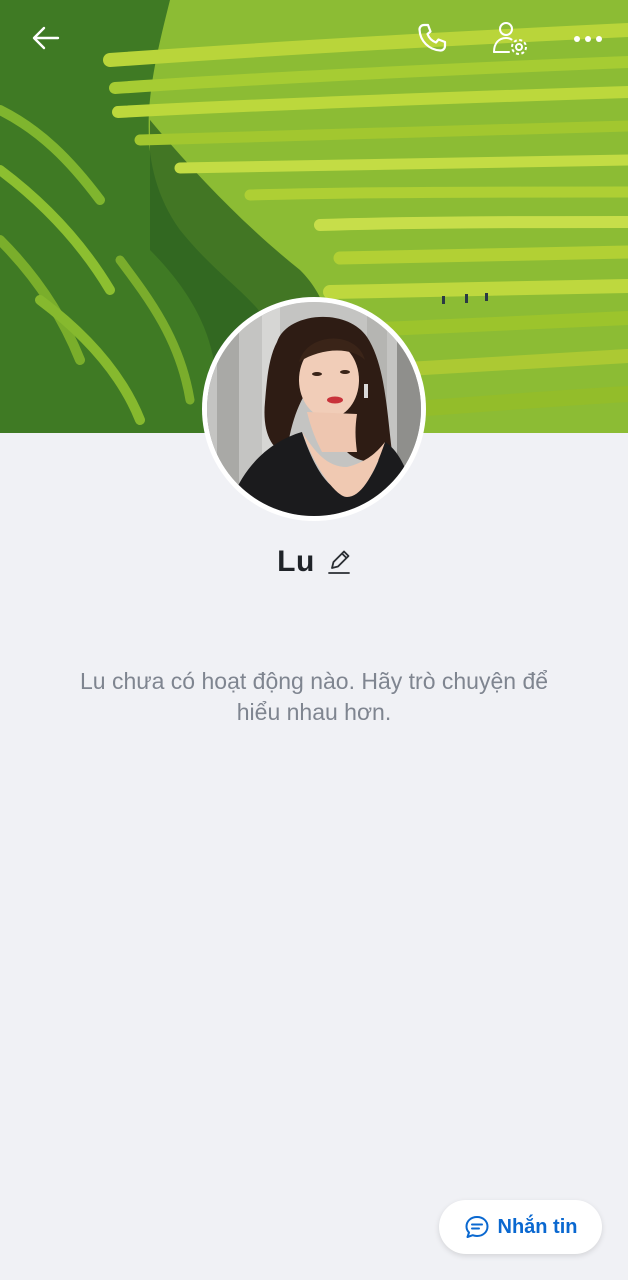  I want to click on arrow-left-icon, so click(46, 40).